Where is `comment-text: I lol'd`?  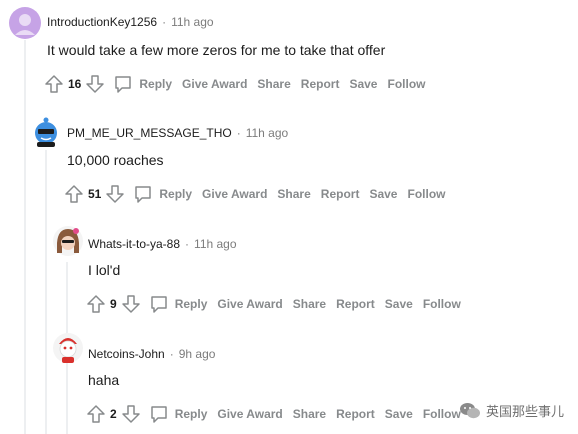
comment-text: I lol'd is located at coordinates (104, 270).